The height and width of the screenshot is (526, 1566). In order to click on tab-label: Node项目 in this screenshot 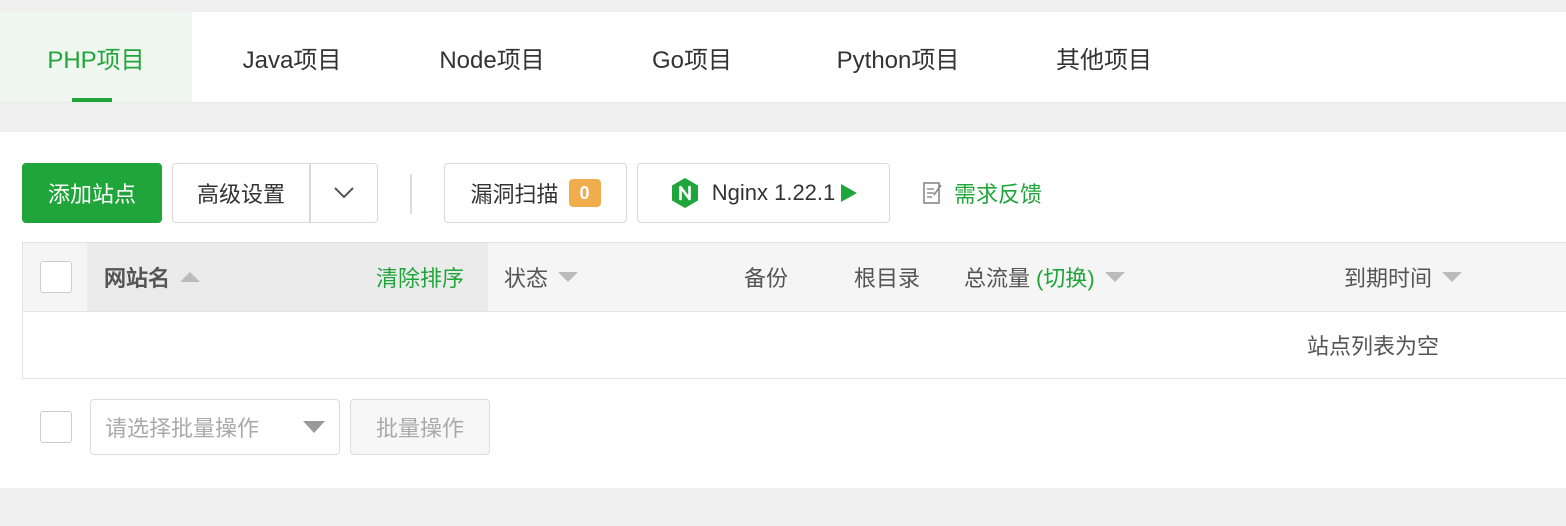, I will do `click(492, 60)`.